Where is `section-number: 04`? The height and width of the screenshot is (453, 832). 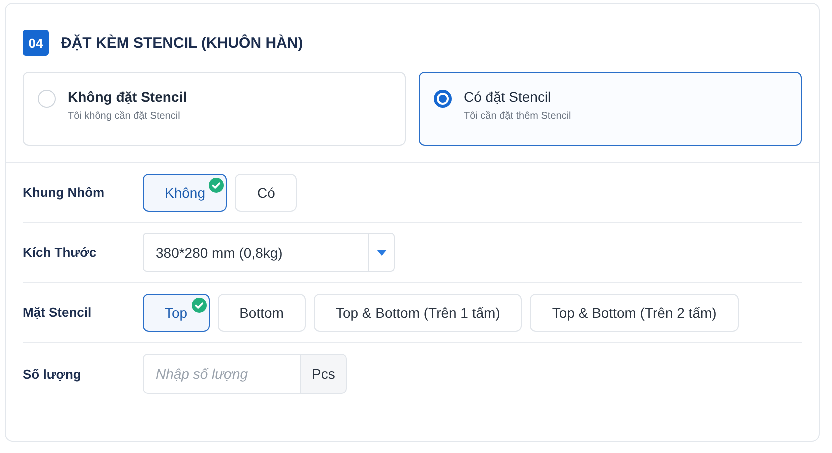
section-number: 04 is located at coordinates (36, 43).